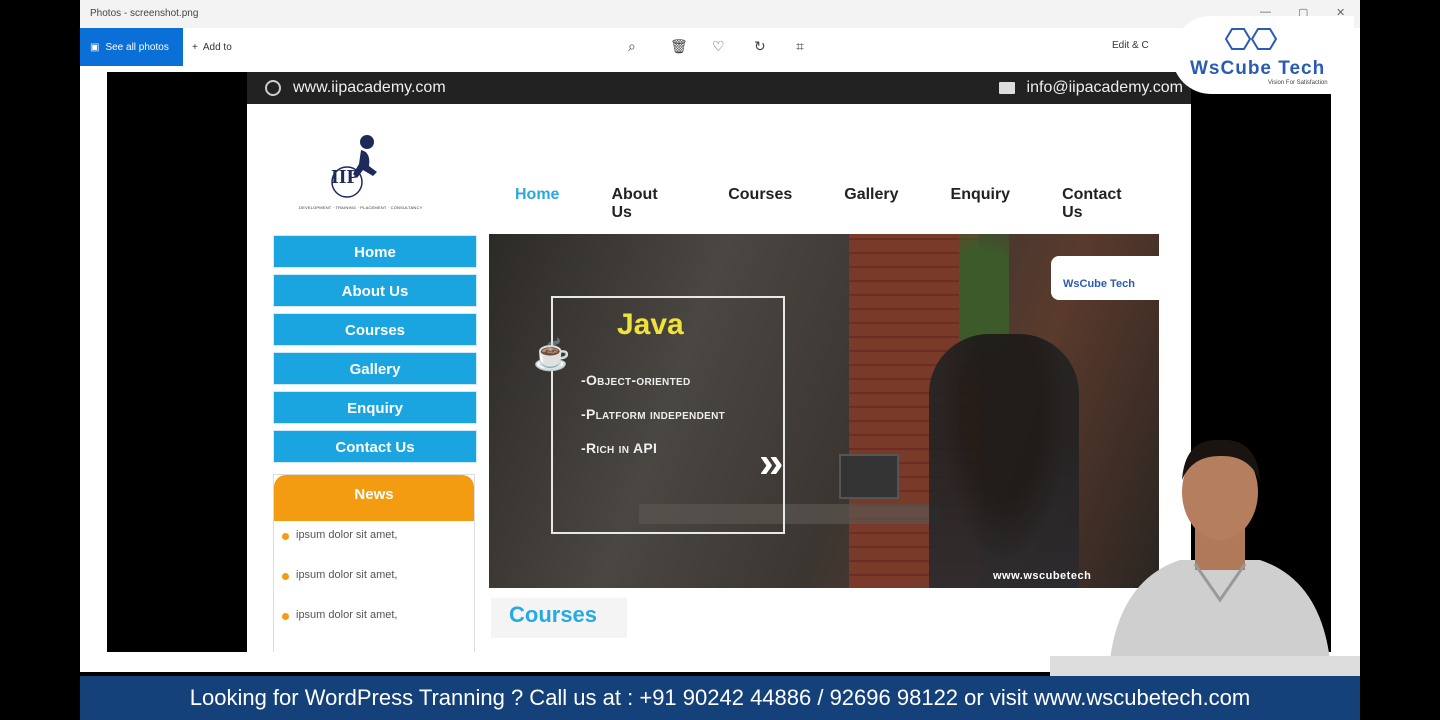 The image size is (1440, 720). I want to click on nav-about-us: About Us, so click(643, 204).